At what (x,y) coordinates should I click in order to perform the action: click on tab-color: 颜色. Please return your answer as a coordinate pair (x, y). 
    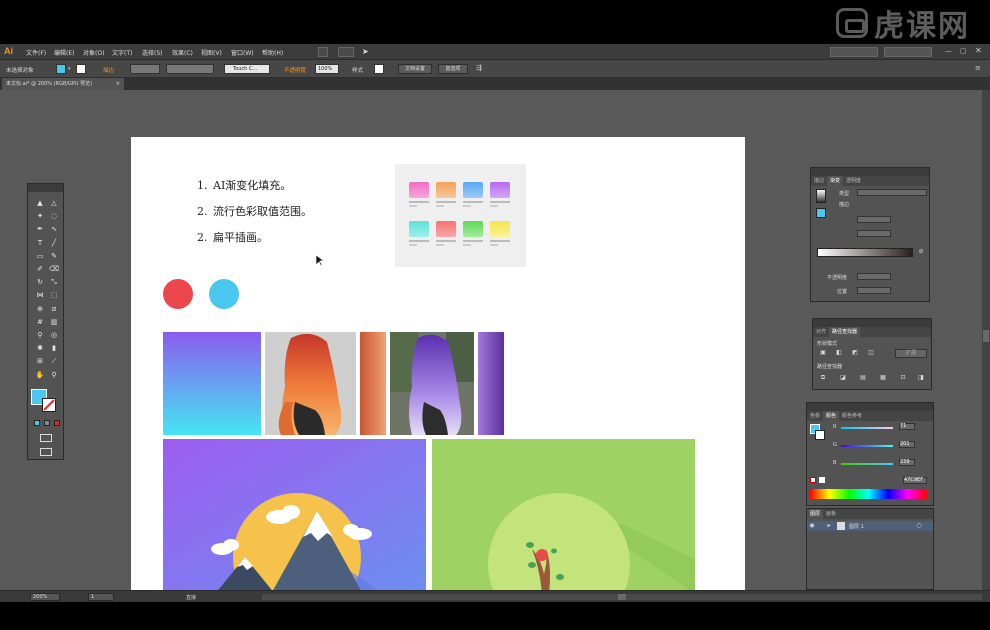
    Looking at the image, I should click on (831, 416).